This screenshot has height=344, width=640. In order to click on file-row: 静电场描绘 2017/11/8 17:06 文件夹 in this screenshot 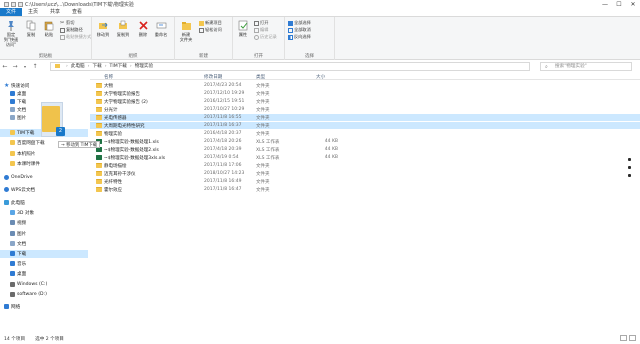, I will do `click(365, 165)`.